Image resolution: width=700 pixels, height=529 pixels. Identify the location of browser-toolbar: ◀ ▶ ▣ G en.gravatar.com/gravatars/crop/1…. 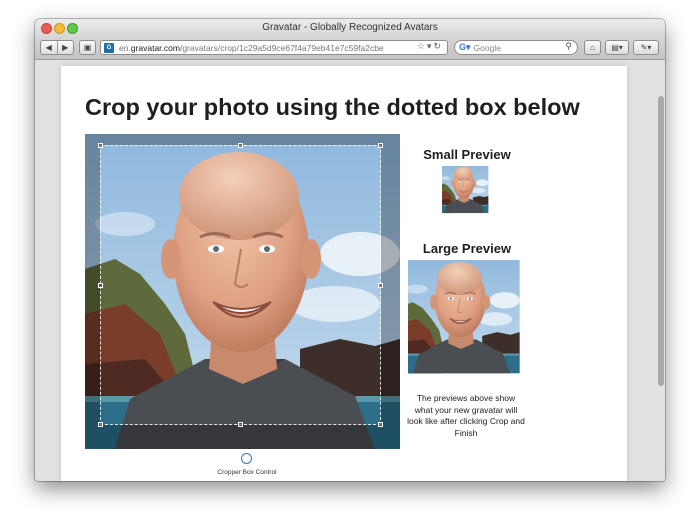
(350, 48).